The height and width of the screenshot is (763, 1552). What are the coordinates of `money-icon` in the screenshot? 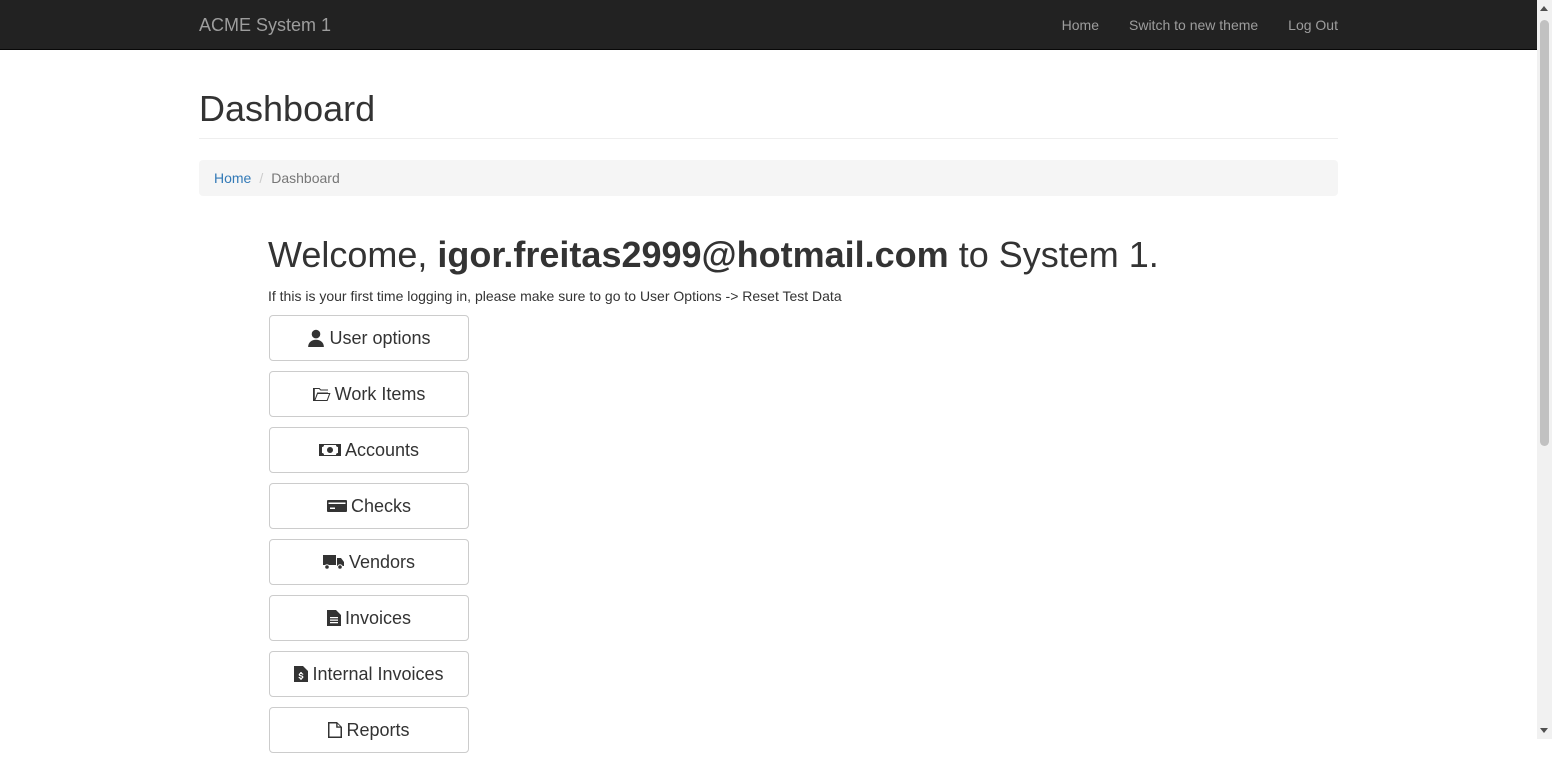 It's located at (329, 450).